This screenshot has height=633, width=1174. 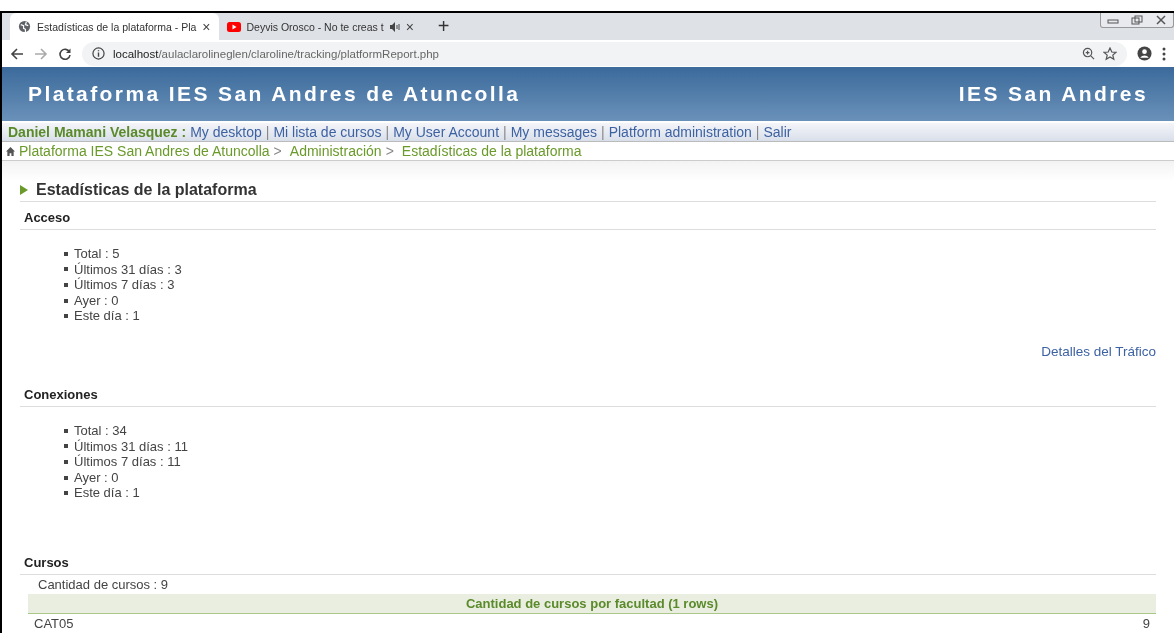 I want to click on breadcrumb-link: Estadísticas de la plataforma, so click(x=491, y=151).